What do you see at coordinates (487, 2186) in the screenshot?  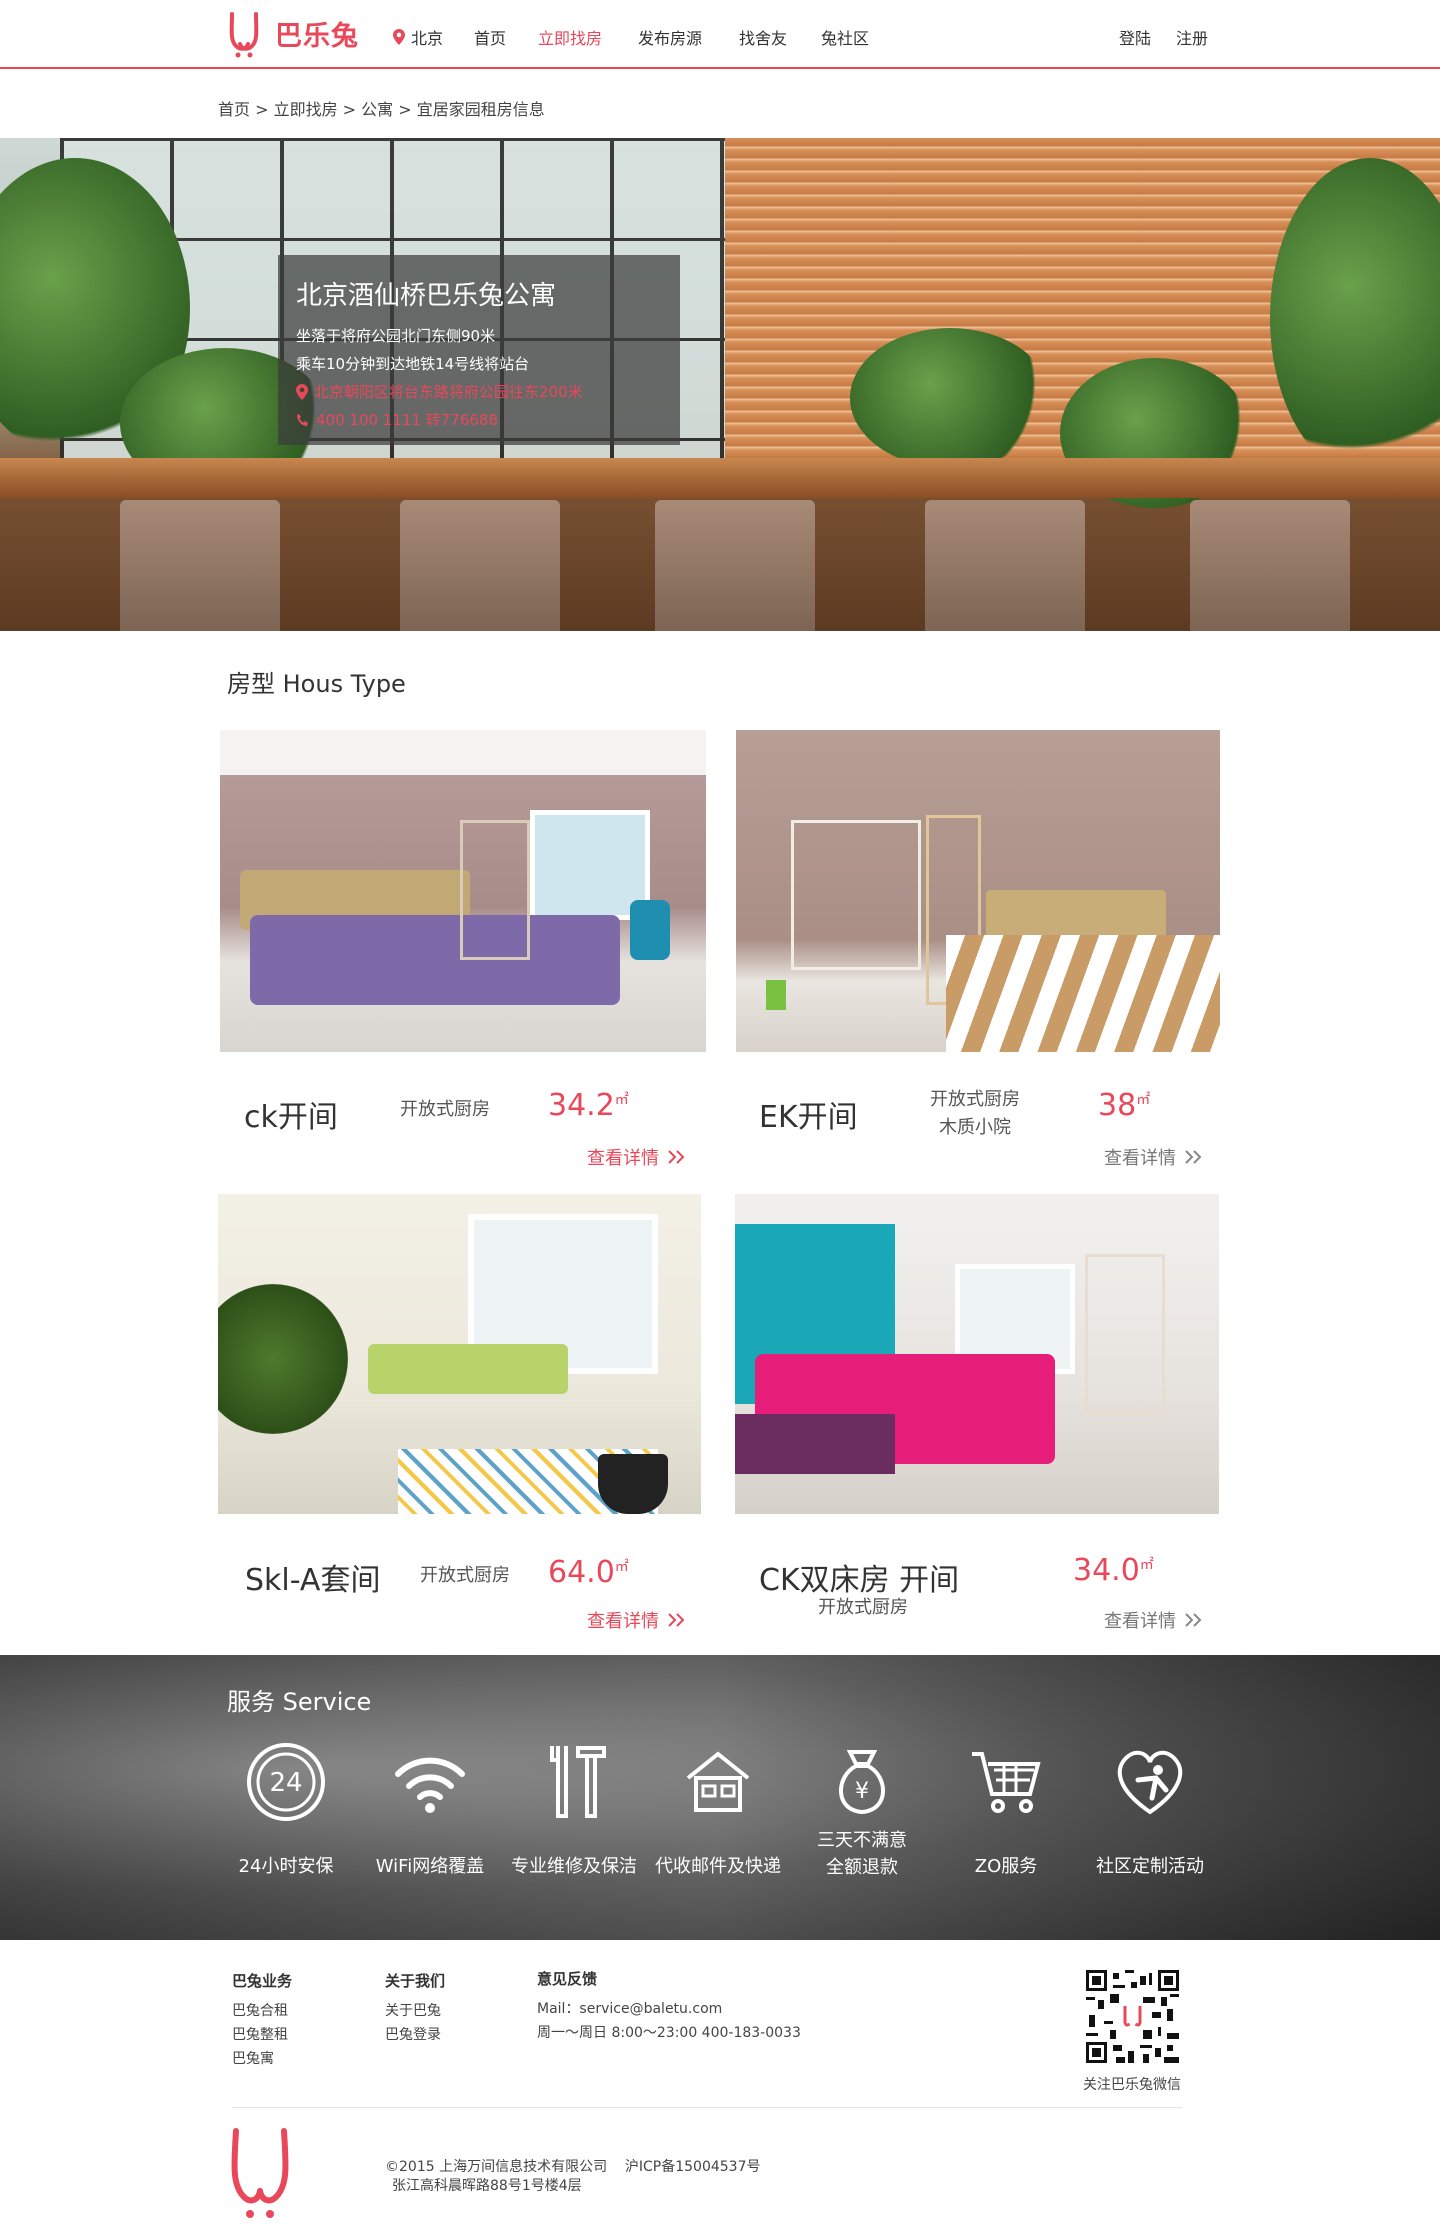 I see `company-address: 张江高科晨晖路88号1号楼4层` at bounding box center [487, 2186].